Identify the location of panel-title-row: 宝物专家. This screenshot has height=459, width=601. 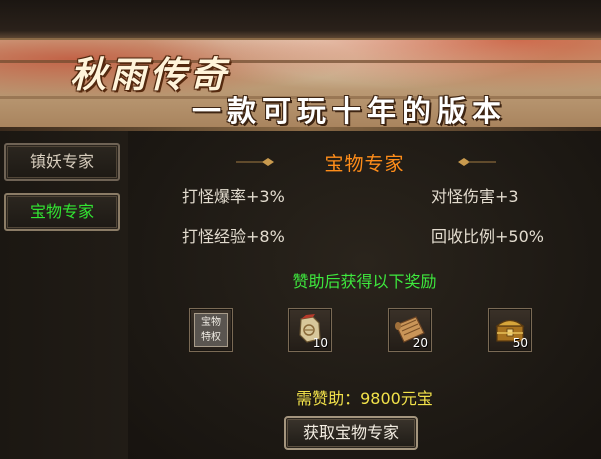
(364, 162).